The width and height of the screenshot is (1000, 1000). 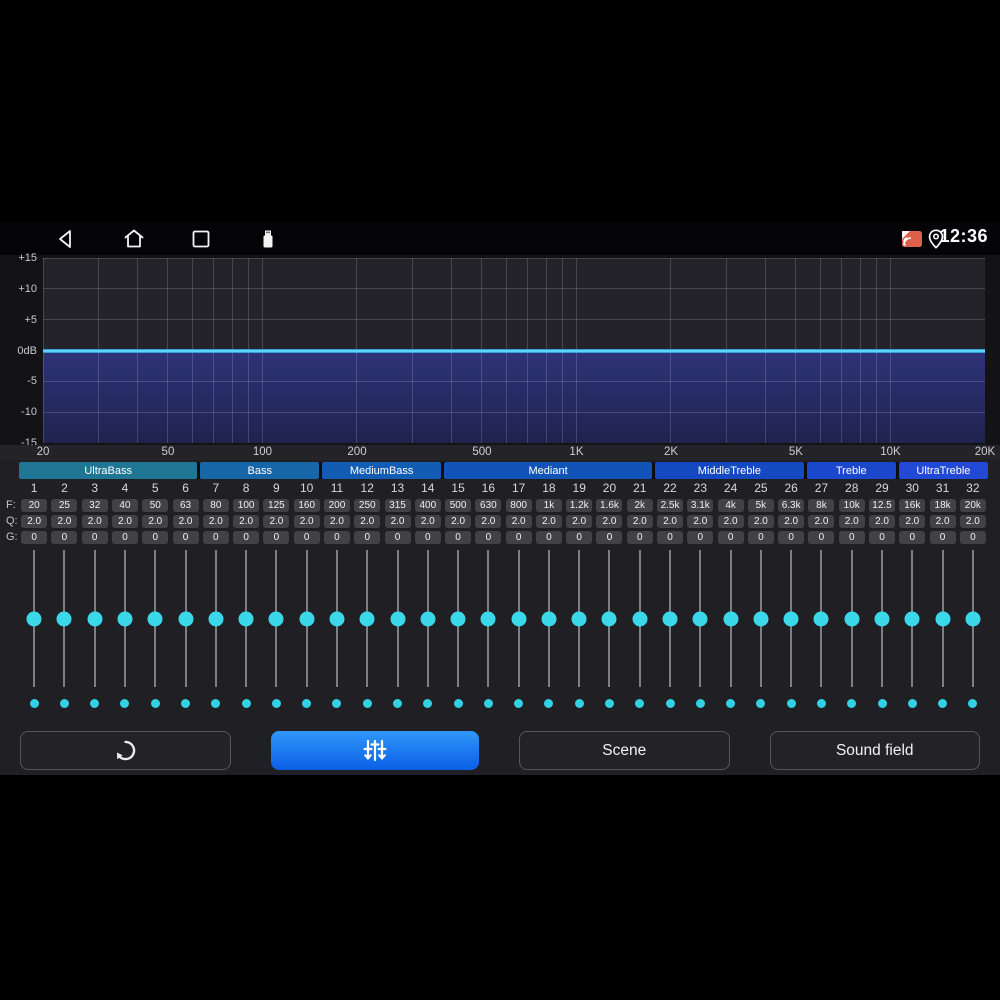 What do you see at coordinates (874, 750) in the screenshot?
I see `soundfield-button: Sound field` at bounding box center [874, 750].